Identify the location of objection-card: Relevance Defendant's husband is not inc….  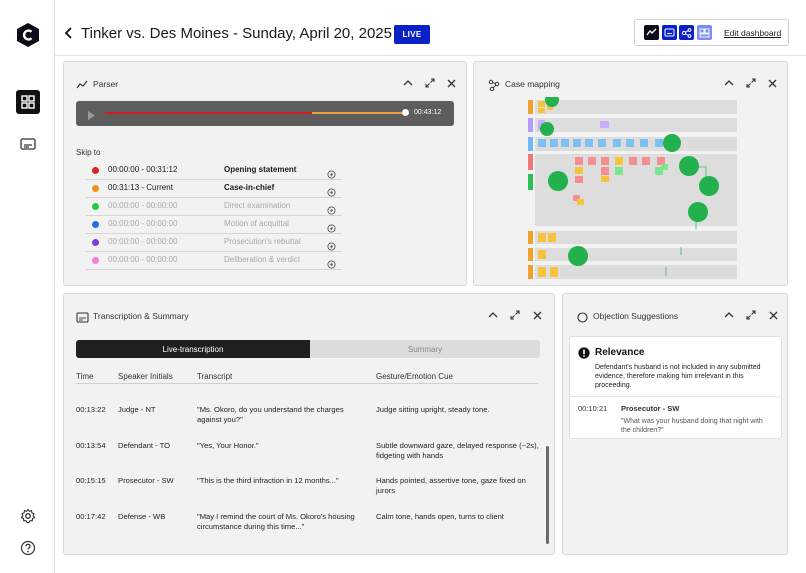
(675, 387).